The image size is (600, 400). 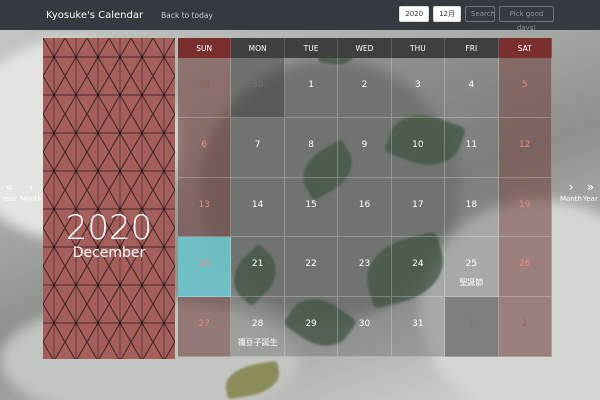 I want to click on week-row: 27 28 禰豆子誕生 29 30 31 1 2, so click(x=365, y=327).